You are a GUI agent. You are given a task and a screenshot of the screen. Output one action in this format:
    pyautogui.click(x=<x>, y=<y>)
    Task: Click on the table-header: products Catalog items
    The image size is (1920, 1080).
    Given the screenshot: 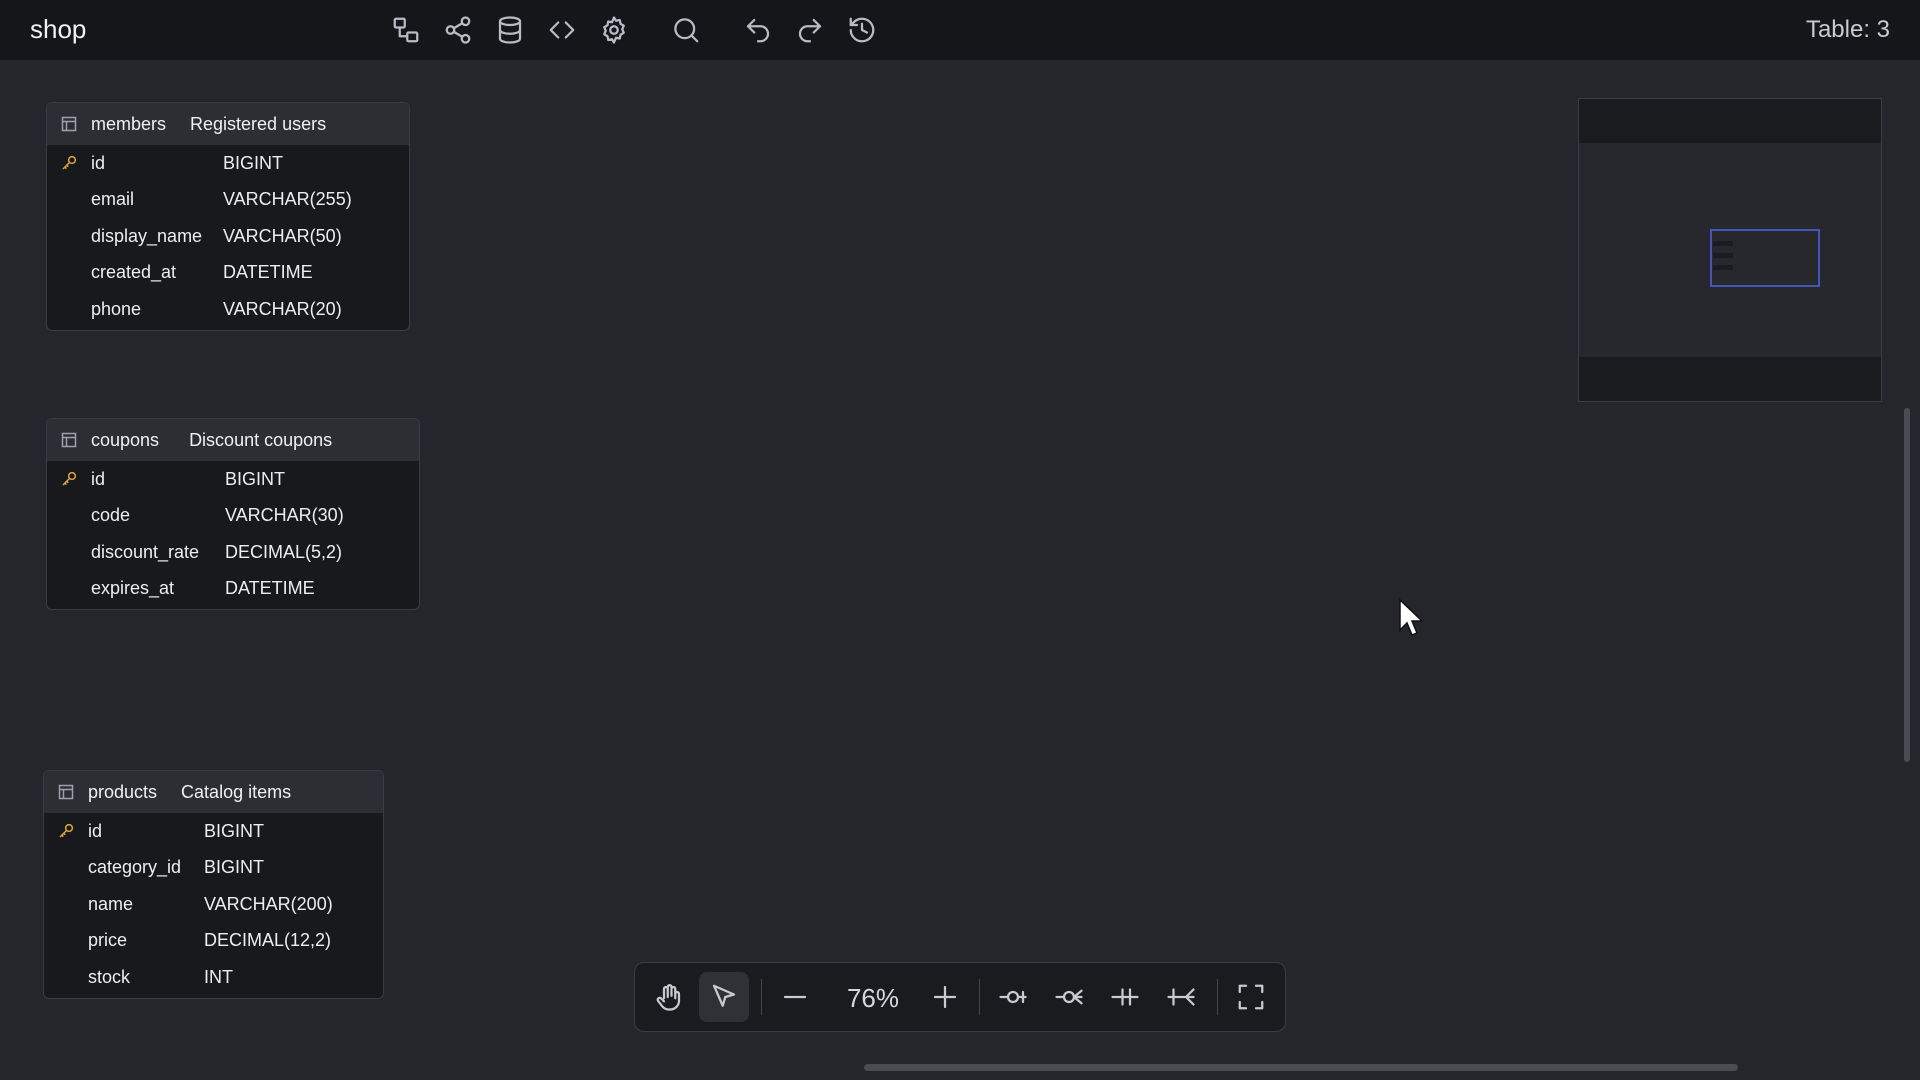 What is the action you would take?
    pyautogui.click(x=213, y=792)
    